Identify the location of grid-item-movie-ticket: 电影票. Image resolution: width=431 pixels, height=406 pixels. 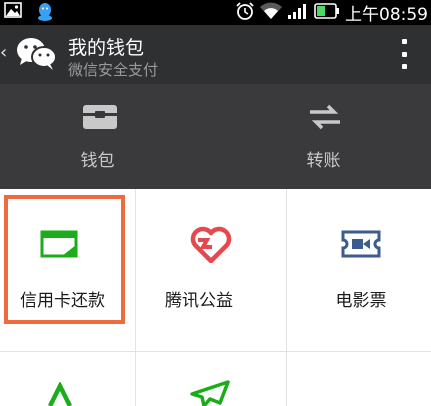
(359, 270).